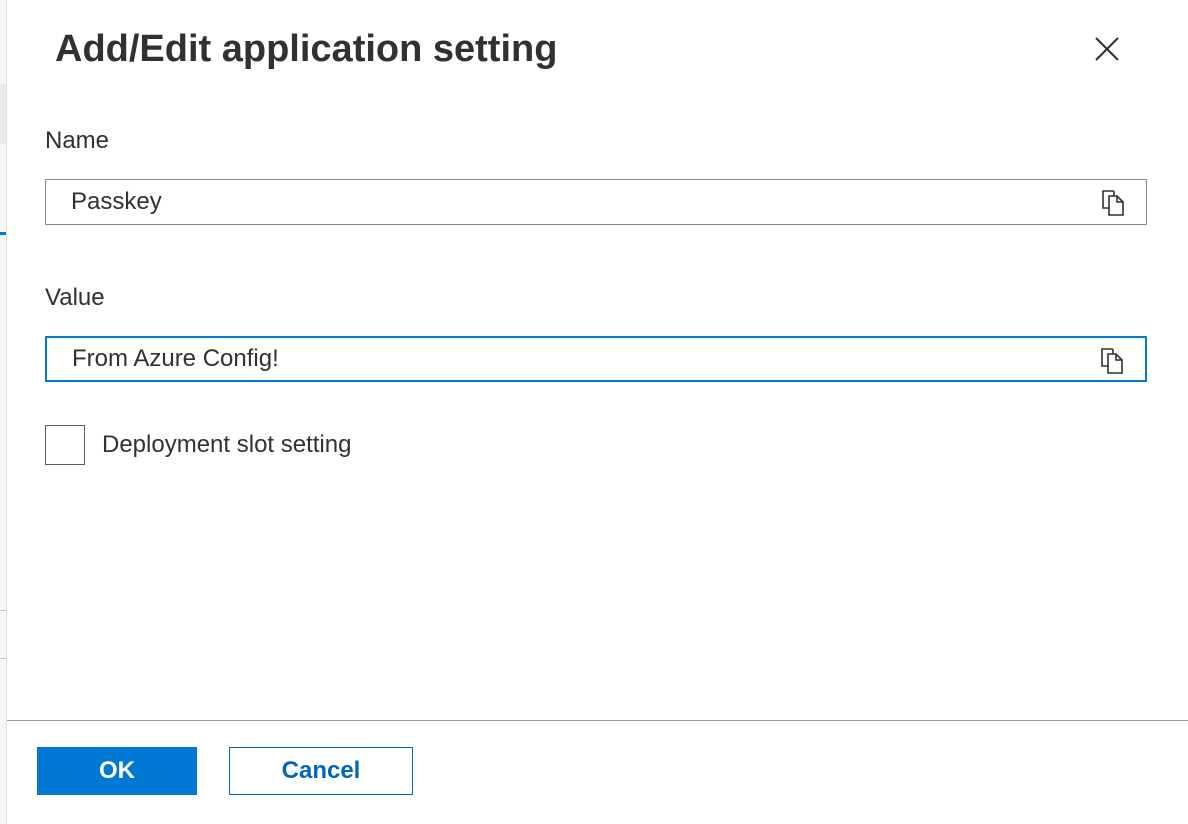 The height and width of the screenshot is (824, 1188). I want to click on name-field, so click(596, 202).